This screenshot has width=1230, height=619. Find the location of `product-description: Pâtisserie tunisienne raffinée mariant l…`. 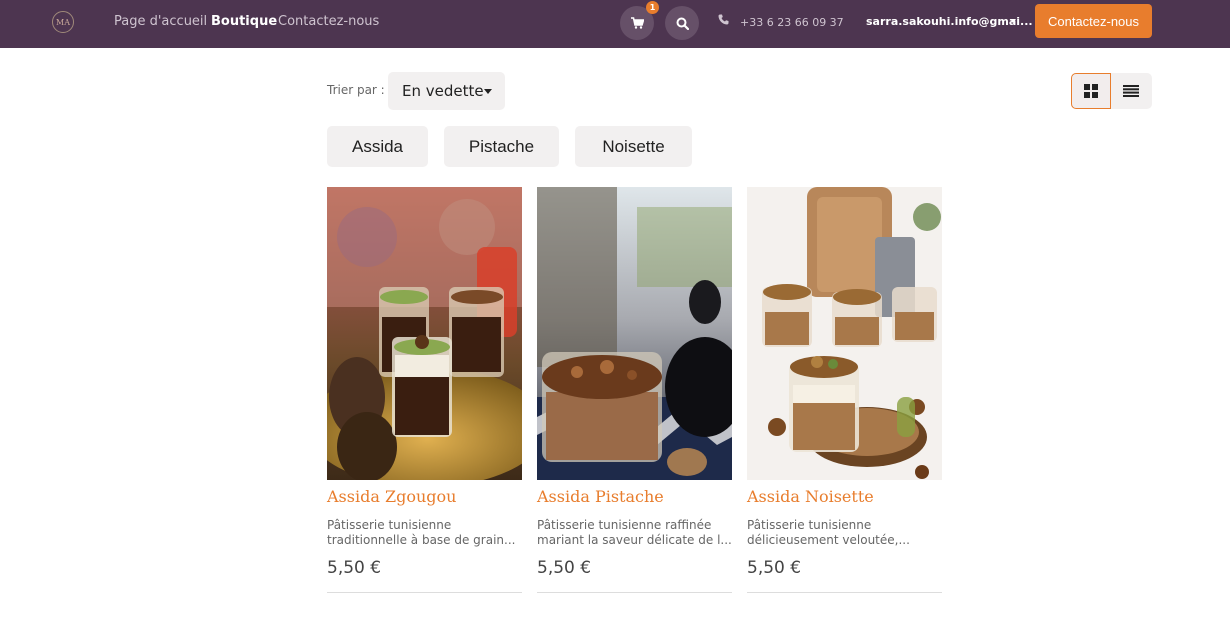

product-description: Pâtisserie tunisienne raffinée mariant l… is located at coordinates (634, 533).